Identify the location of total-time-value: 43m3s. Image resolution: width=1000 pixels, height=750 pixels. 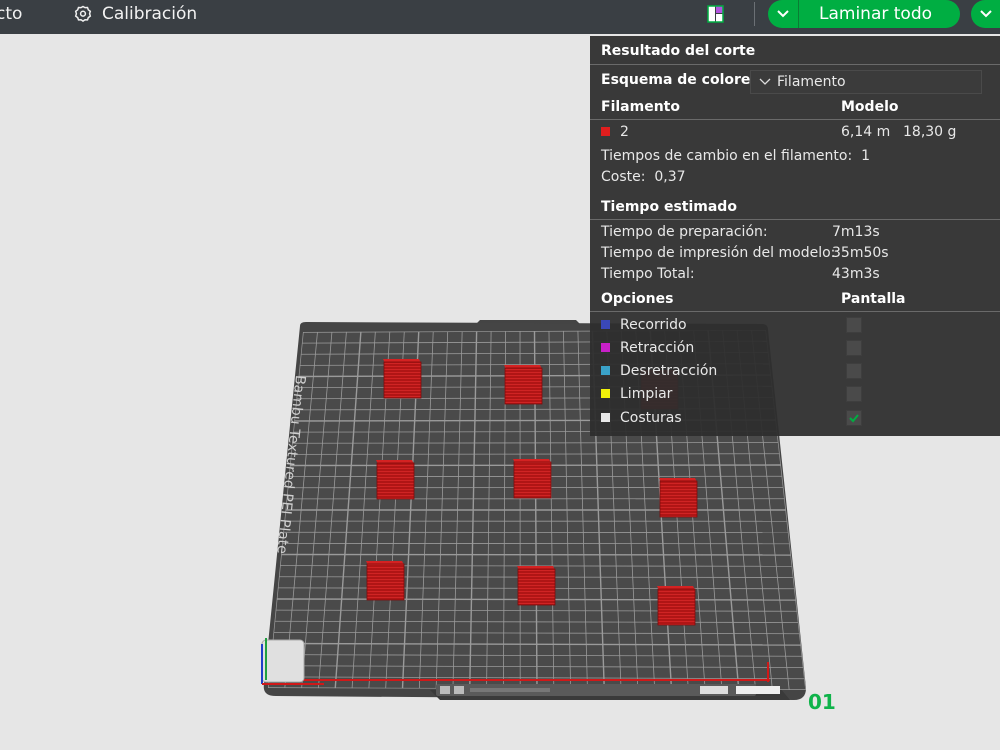
(856, 274).